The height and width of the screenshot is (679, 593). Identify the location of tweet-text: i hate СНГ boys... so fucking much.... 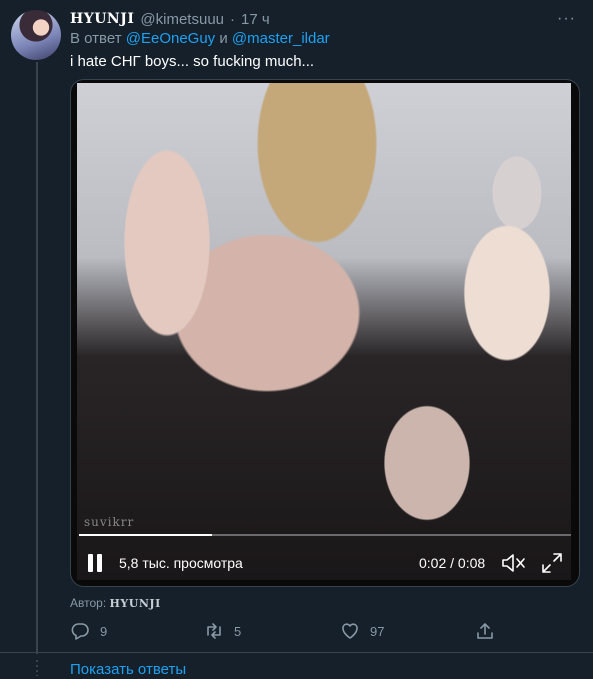
(192, 61).